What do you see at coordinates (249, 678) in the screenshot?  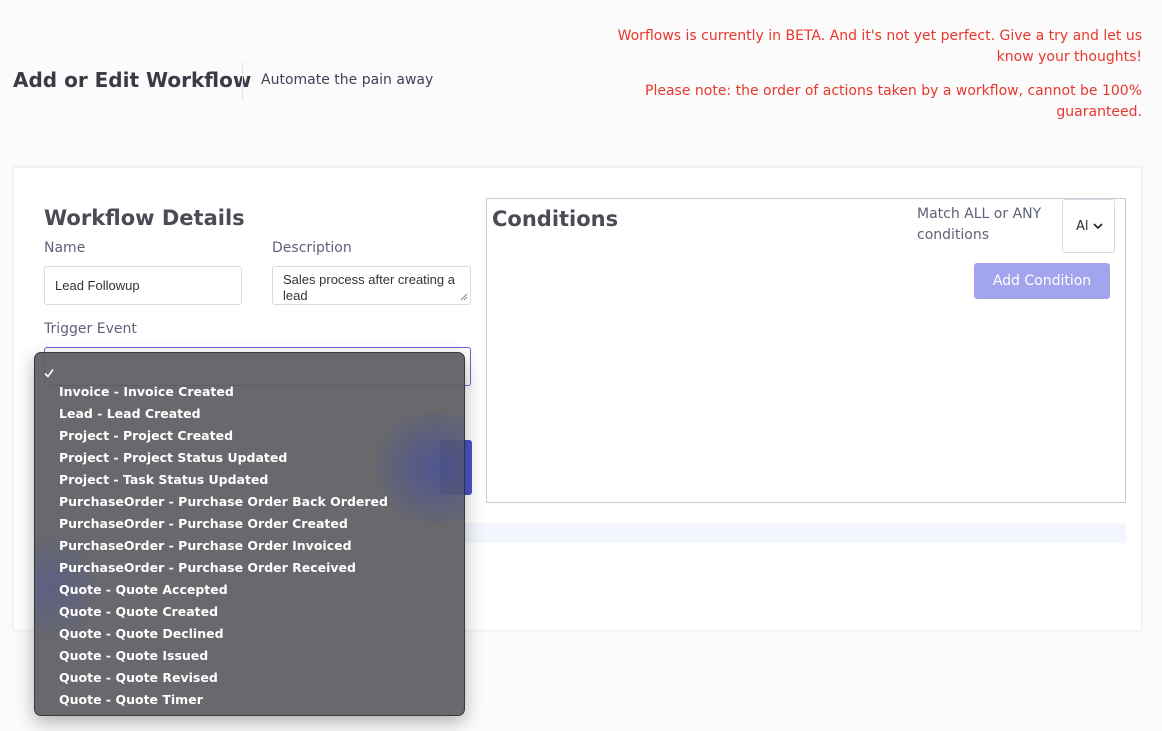 I see `dropdown-option: Quote - Quote Revised` at bounding box center [249, 678].